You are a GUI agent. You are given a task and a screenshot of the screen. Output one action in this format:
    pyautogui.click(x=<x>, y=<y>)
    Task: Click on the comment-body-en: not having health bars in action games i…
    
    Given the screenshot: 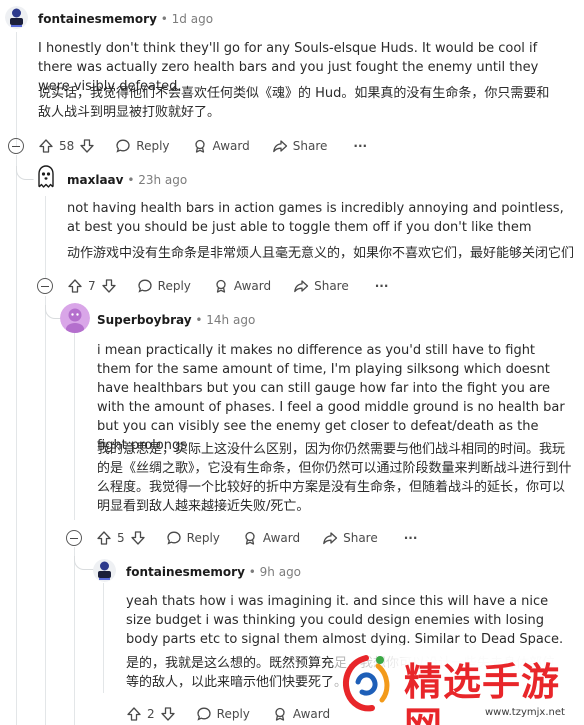 What is the action you would take?
    pyautogui.click(x=315, y=218)
    